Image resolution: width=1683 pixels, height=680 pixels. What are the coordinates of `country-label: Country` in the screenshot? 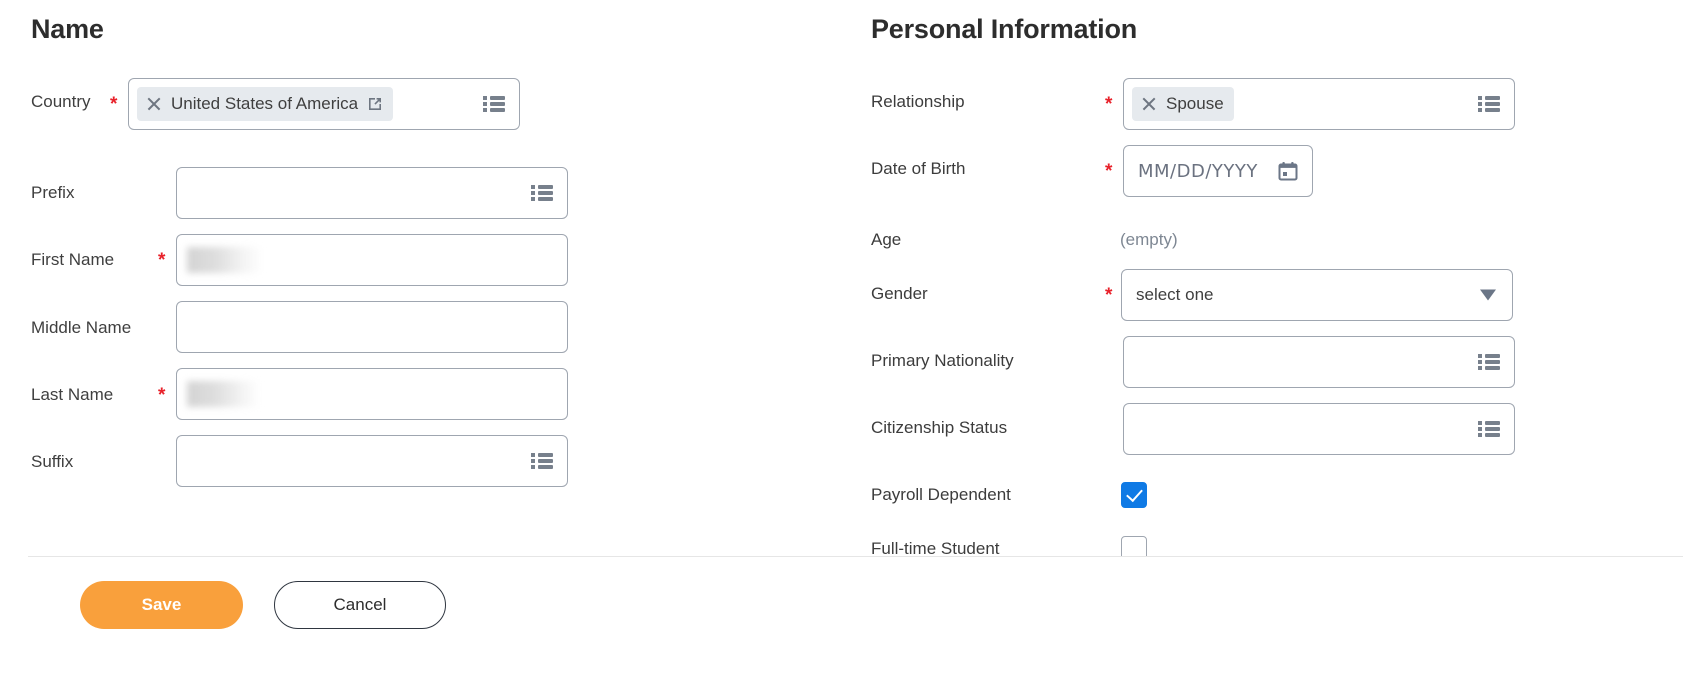 It's located at (61, 101).